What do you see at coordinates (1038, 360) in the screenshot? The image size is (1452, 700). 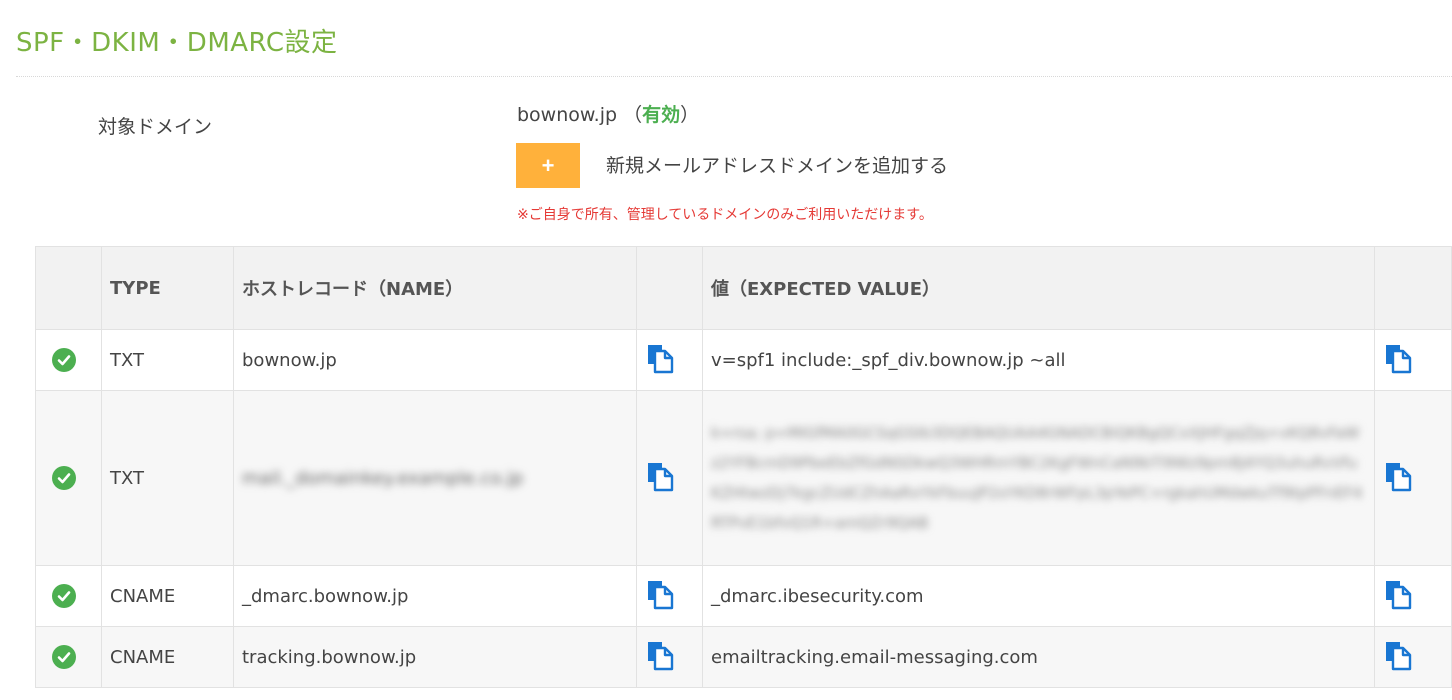 I see `value-cell: v=spf1 include:_spf_div.bownow.jp ~all` at bounding box center [1038, 360].